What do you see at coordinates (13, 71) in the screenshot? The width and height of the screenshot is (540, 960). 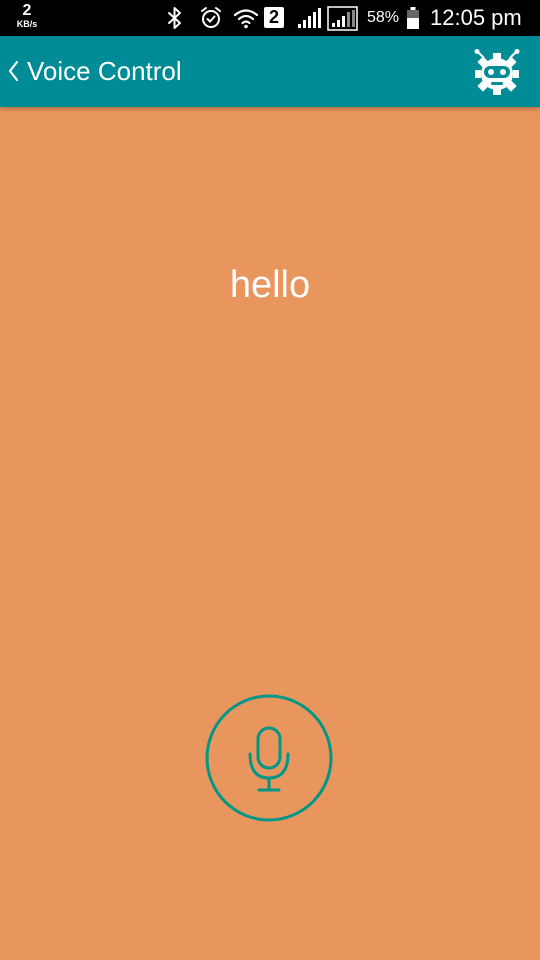 I see `chevron-left-icon` at bounding box center [13, 71].